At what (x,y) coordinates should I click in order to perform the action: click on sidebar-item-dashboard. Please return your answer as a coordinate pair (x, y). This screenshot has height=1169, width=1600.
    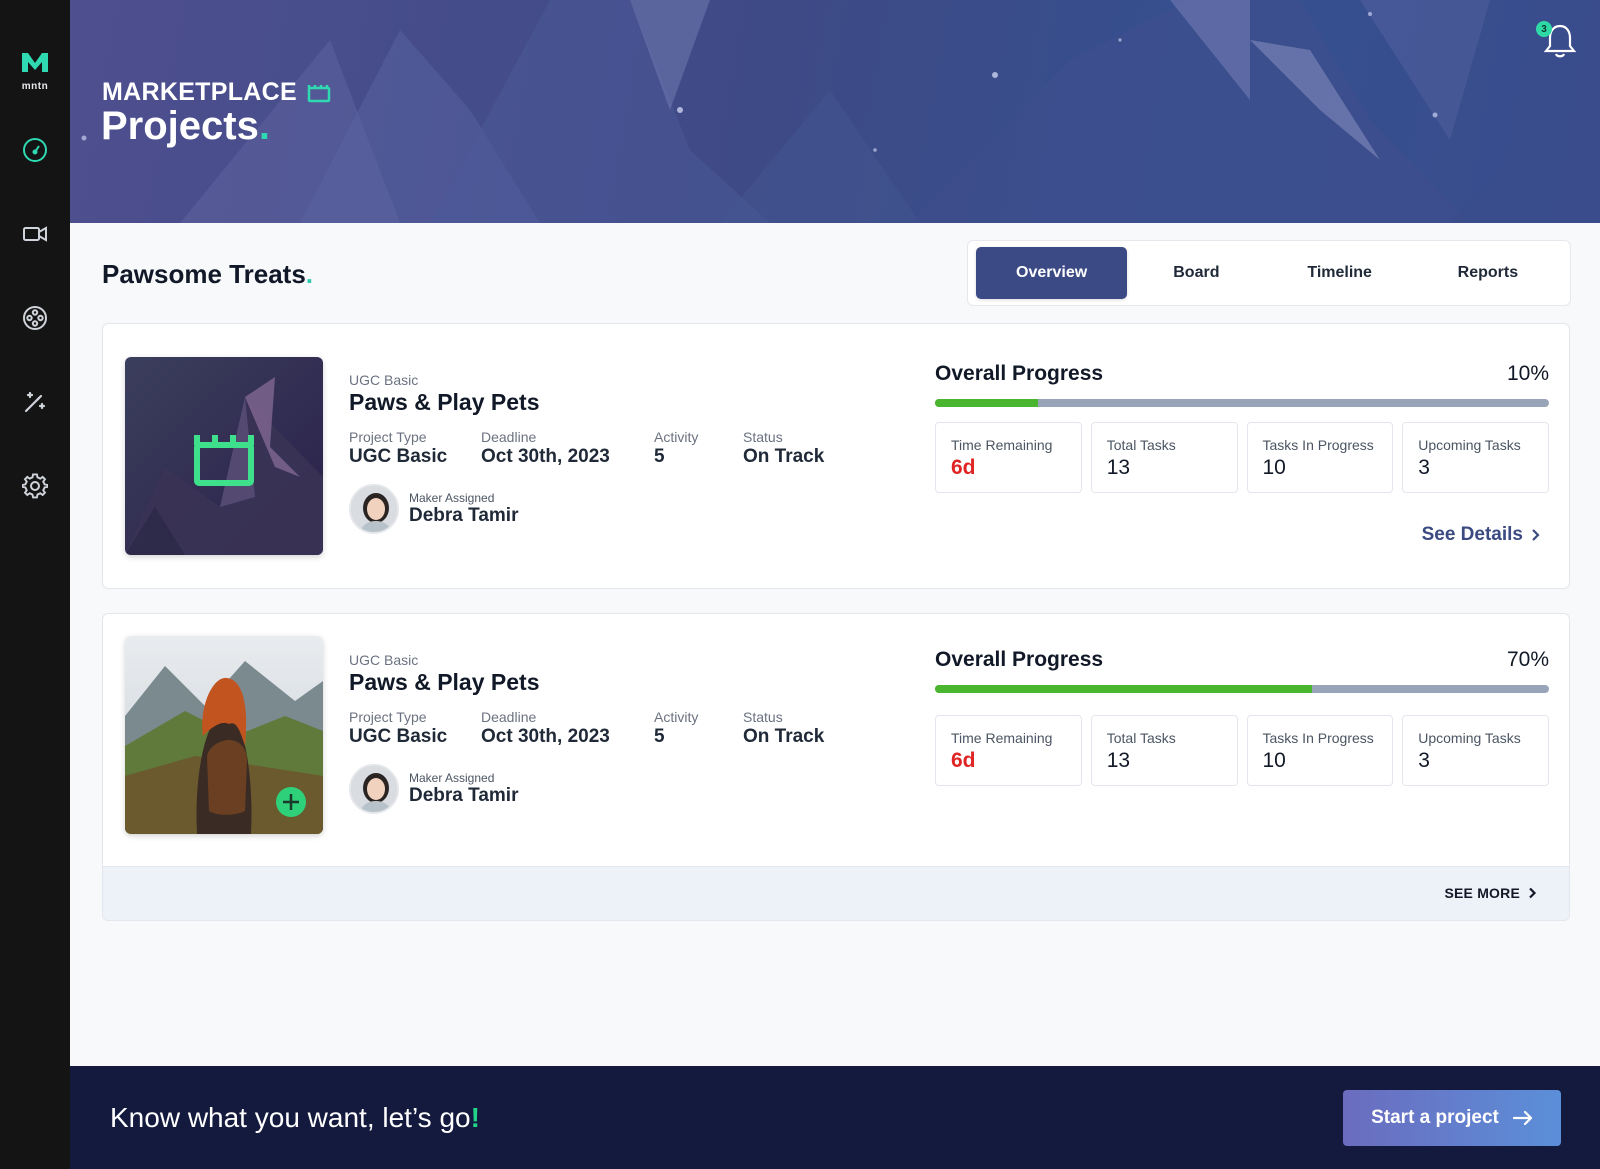
    Looking at the image, I should click on (35, 150).